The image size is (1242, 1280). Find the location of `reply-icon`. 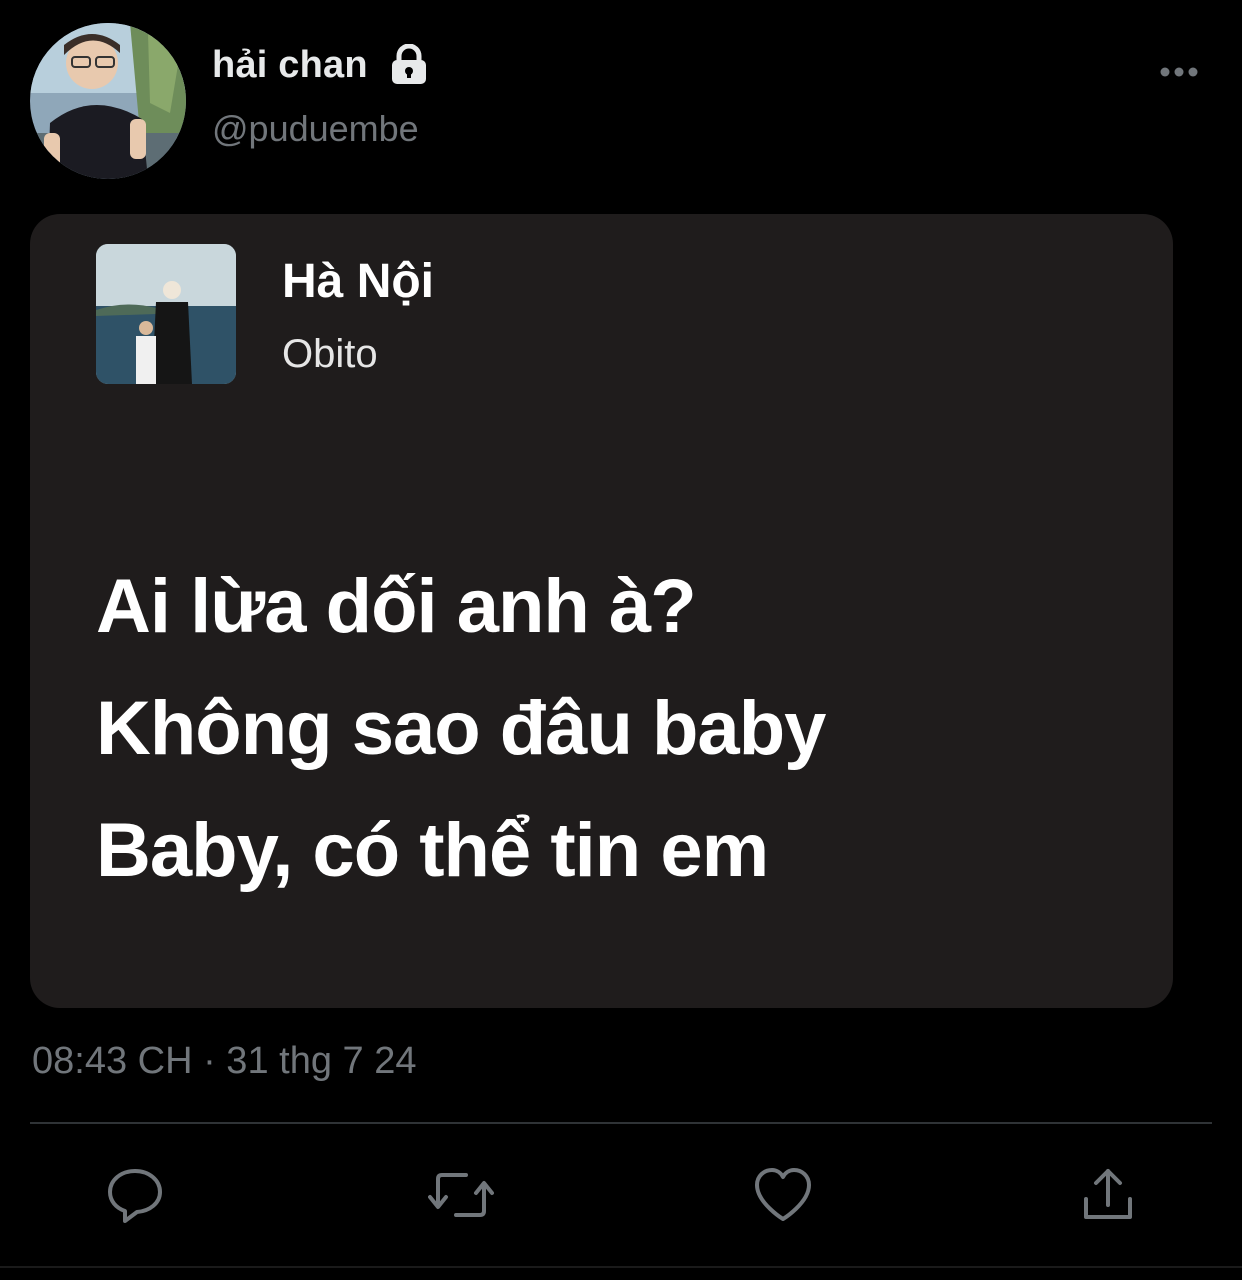

reply-icon is located at coordinates (135, 1195).